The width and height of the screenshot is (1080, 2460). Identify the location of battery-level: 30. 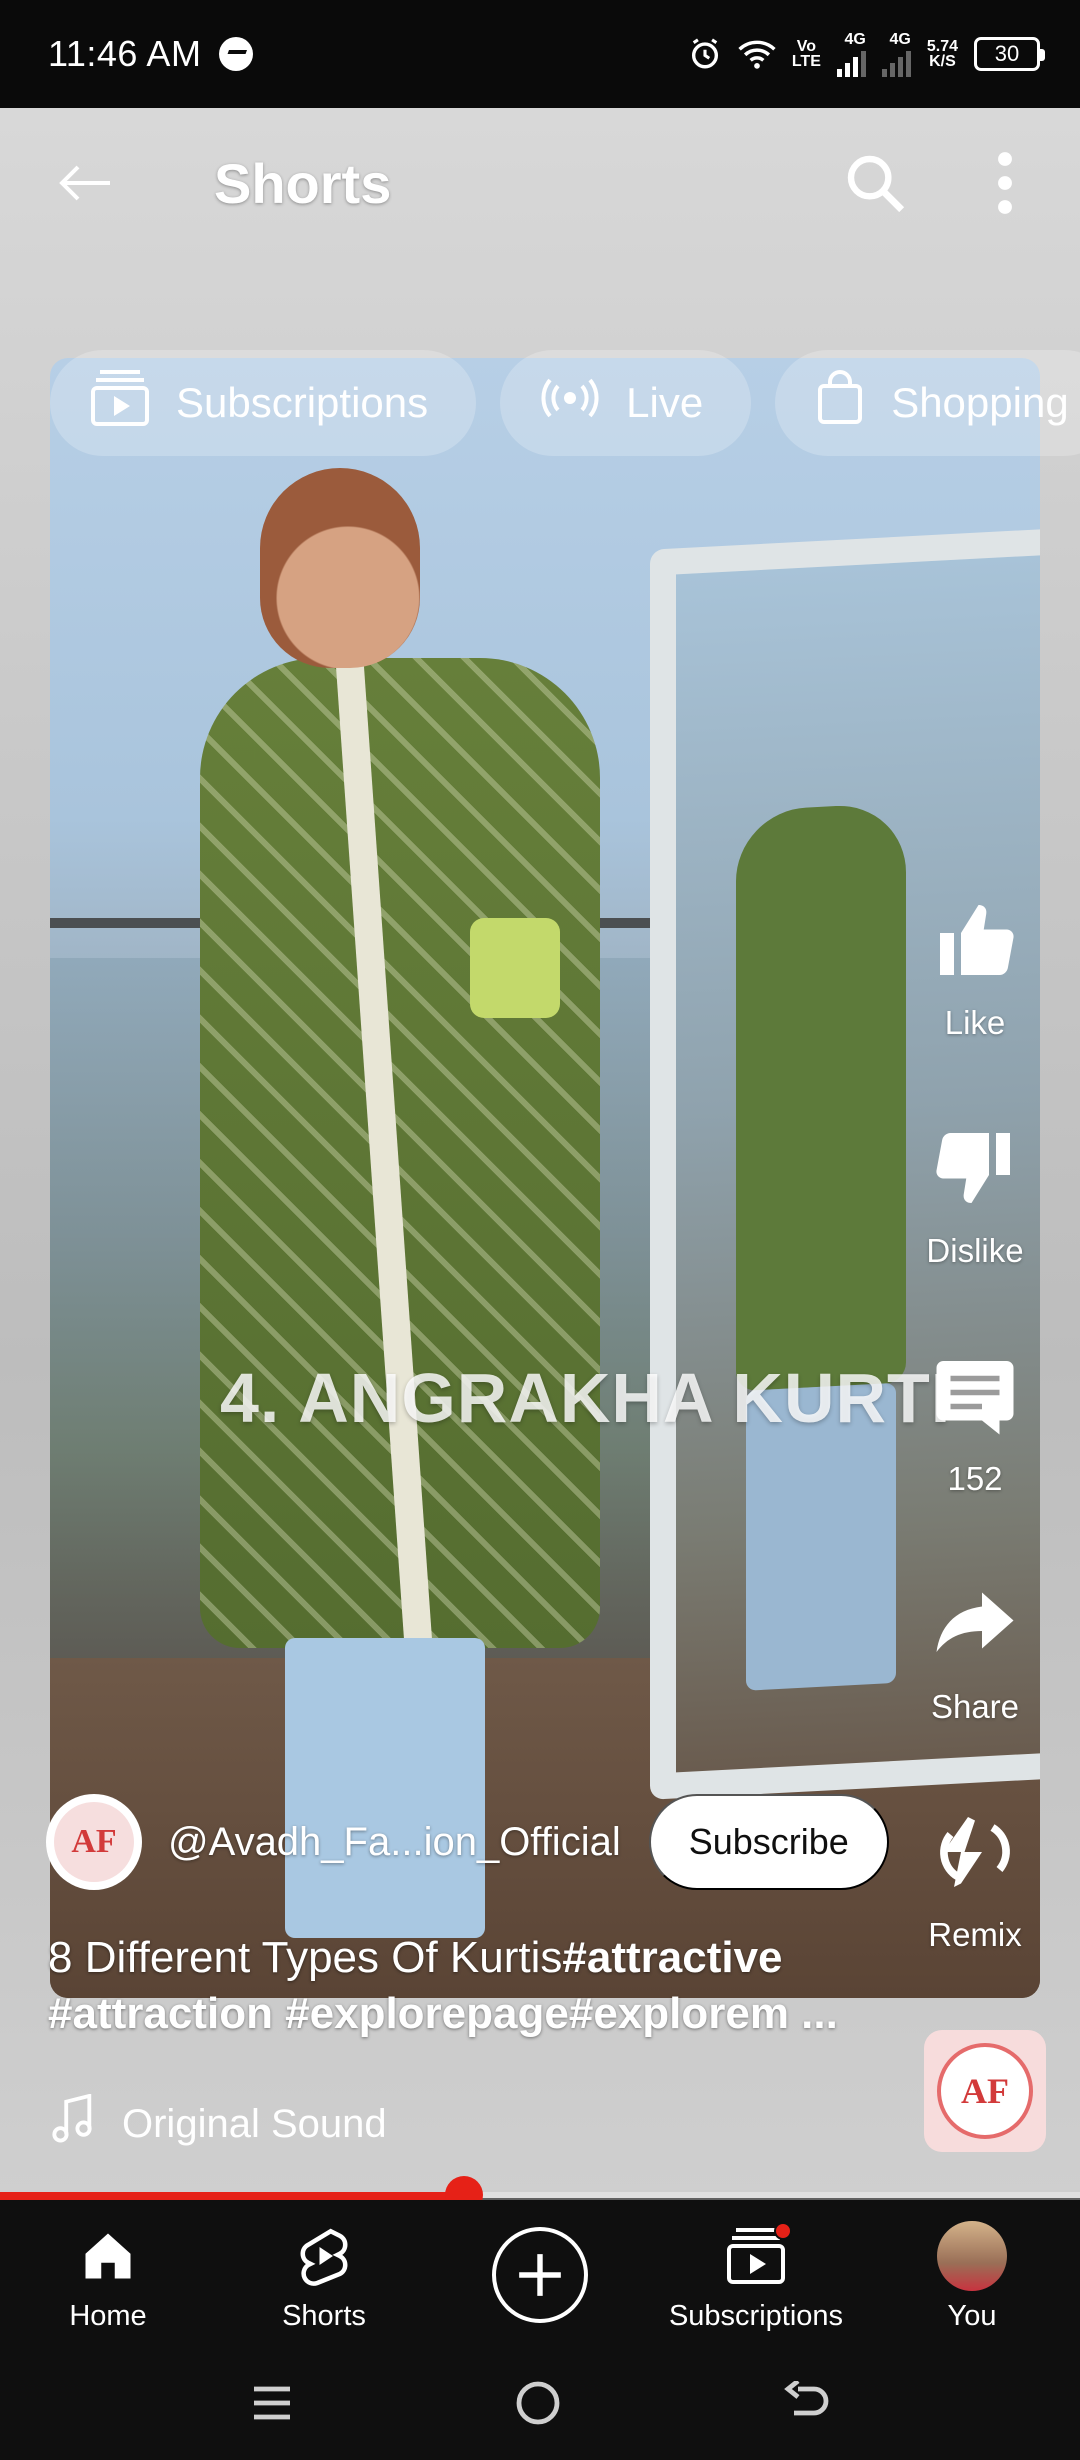
(1007, 53).